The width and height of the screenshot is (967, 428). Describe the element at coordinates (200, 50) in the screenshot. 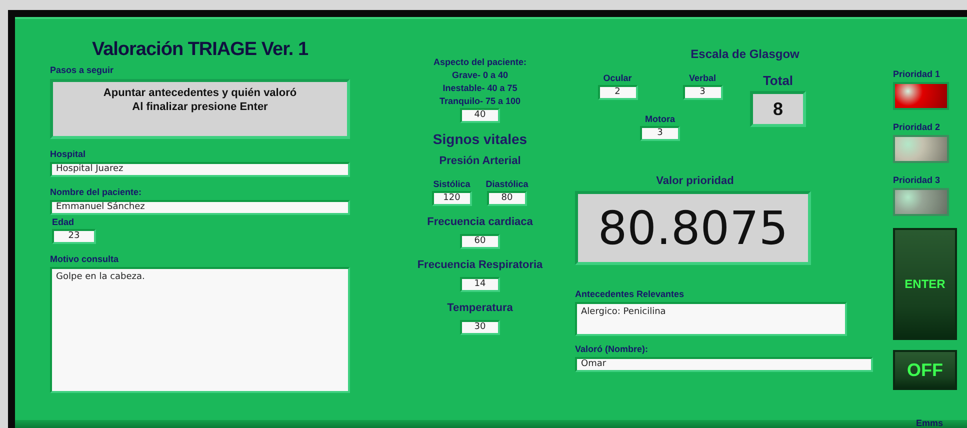

I see `app-title: Valoración TRIAGE Ver. 1` at that location.